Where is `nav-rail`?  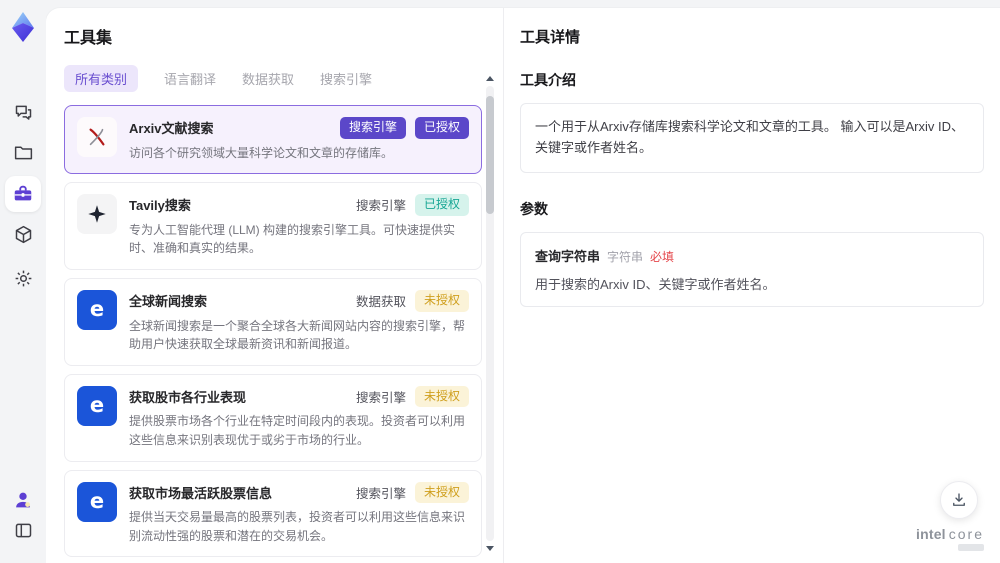
nav-rail is located at coordinates (23, 281).